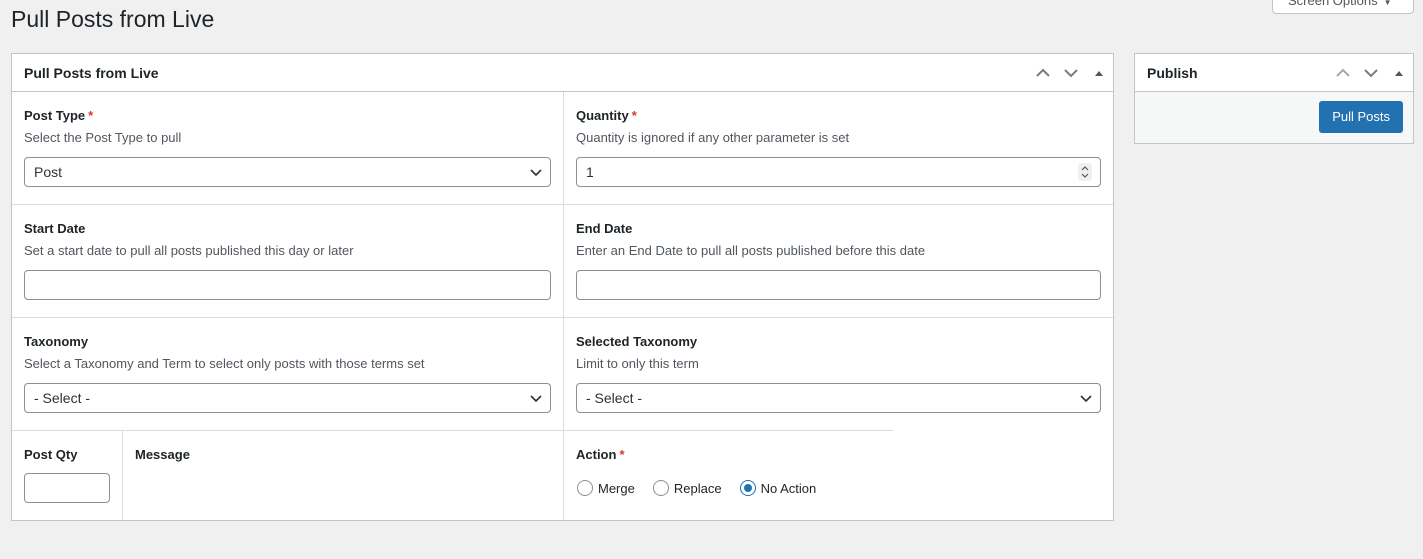 This screenshot has height=559, width=1423. I want to click on publish-title: Publish, so click(1172, 72).